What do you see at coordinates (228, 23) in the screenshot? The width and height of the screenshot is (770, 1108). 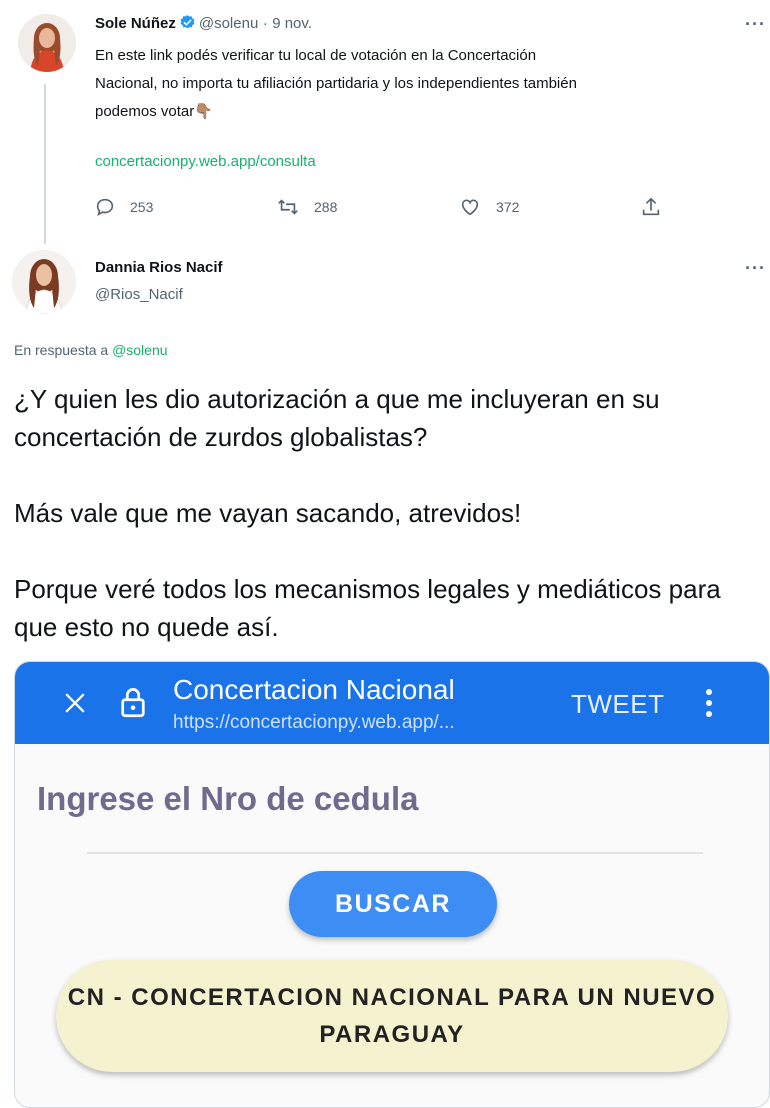 I see `author-handle: @solenu` at bounding box center [228, 23].